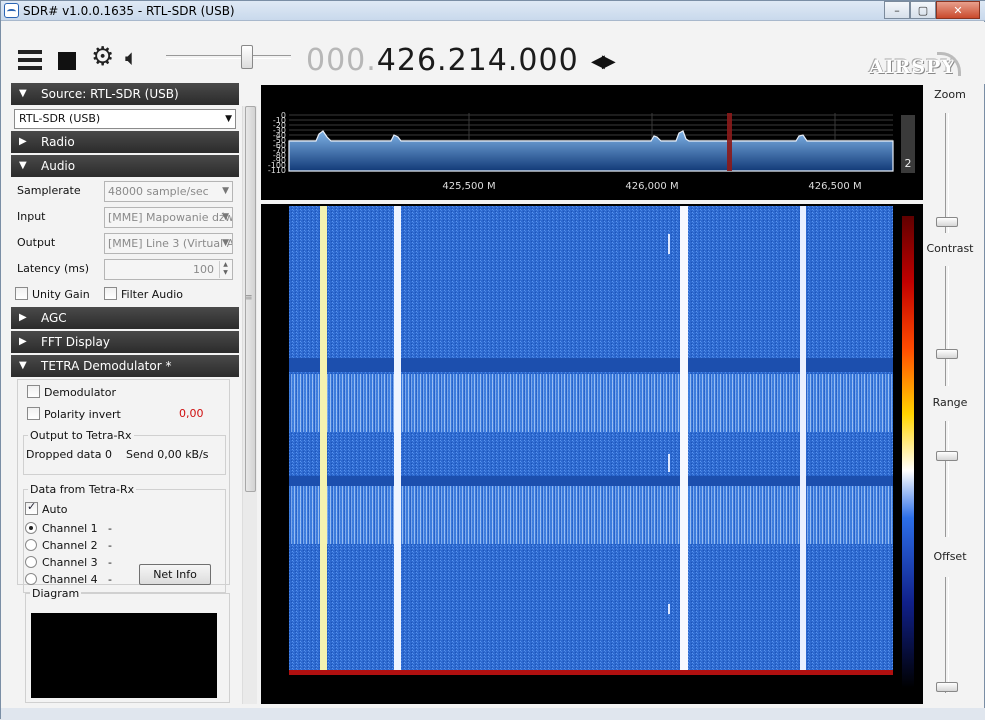 The height and width of the screenshot is (720, 985). What do you see at coordinates (477, 60) in the screenshot?
I see `frequency-value: 426.214.000` at bounding box center [477, 60].